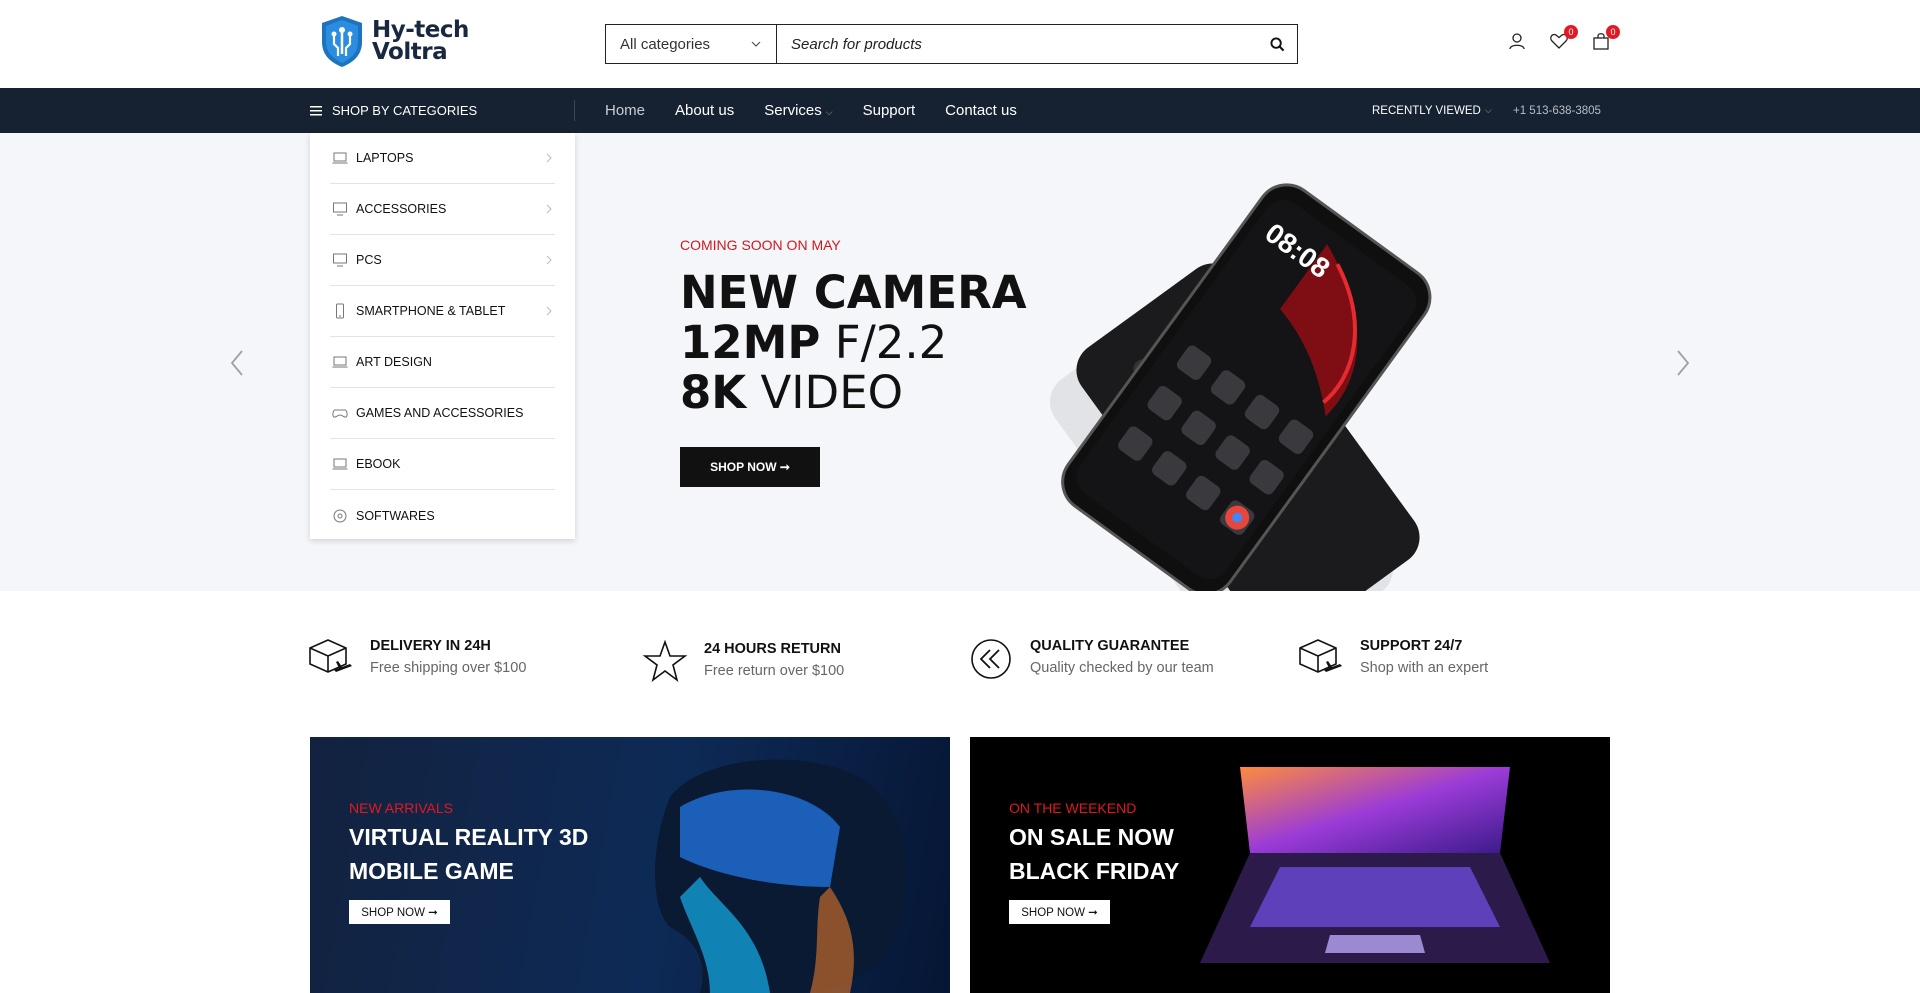 This screenshot has height=993, width=1920. I want to click on rewind-circle-icon, so click(991, 659).